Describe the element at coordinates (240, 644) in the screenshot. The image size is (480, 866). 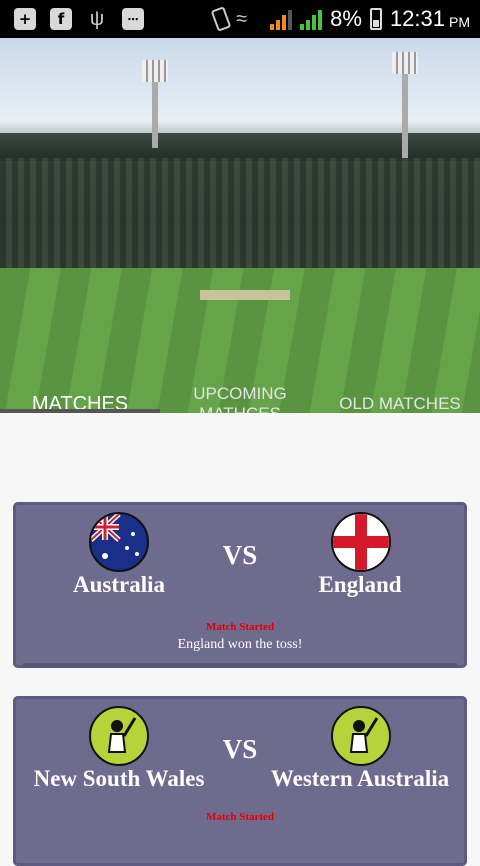
I see `match-result: England won the toss!` at that location.